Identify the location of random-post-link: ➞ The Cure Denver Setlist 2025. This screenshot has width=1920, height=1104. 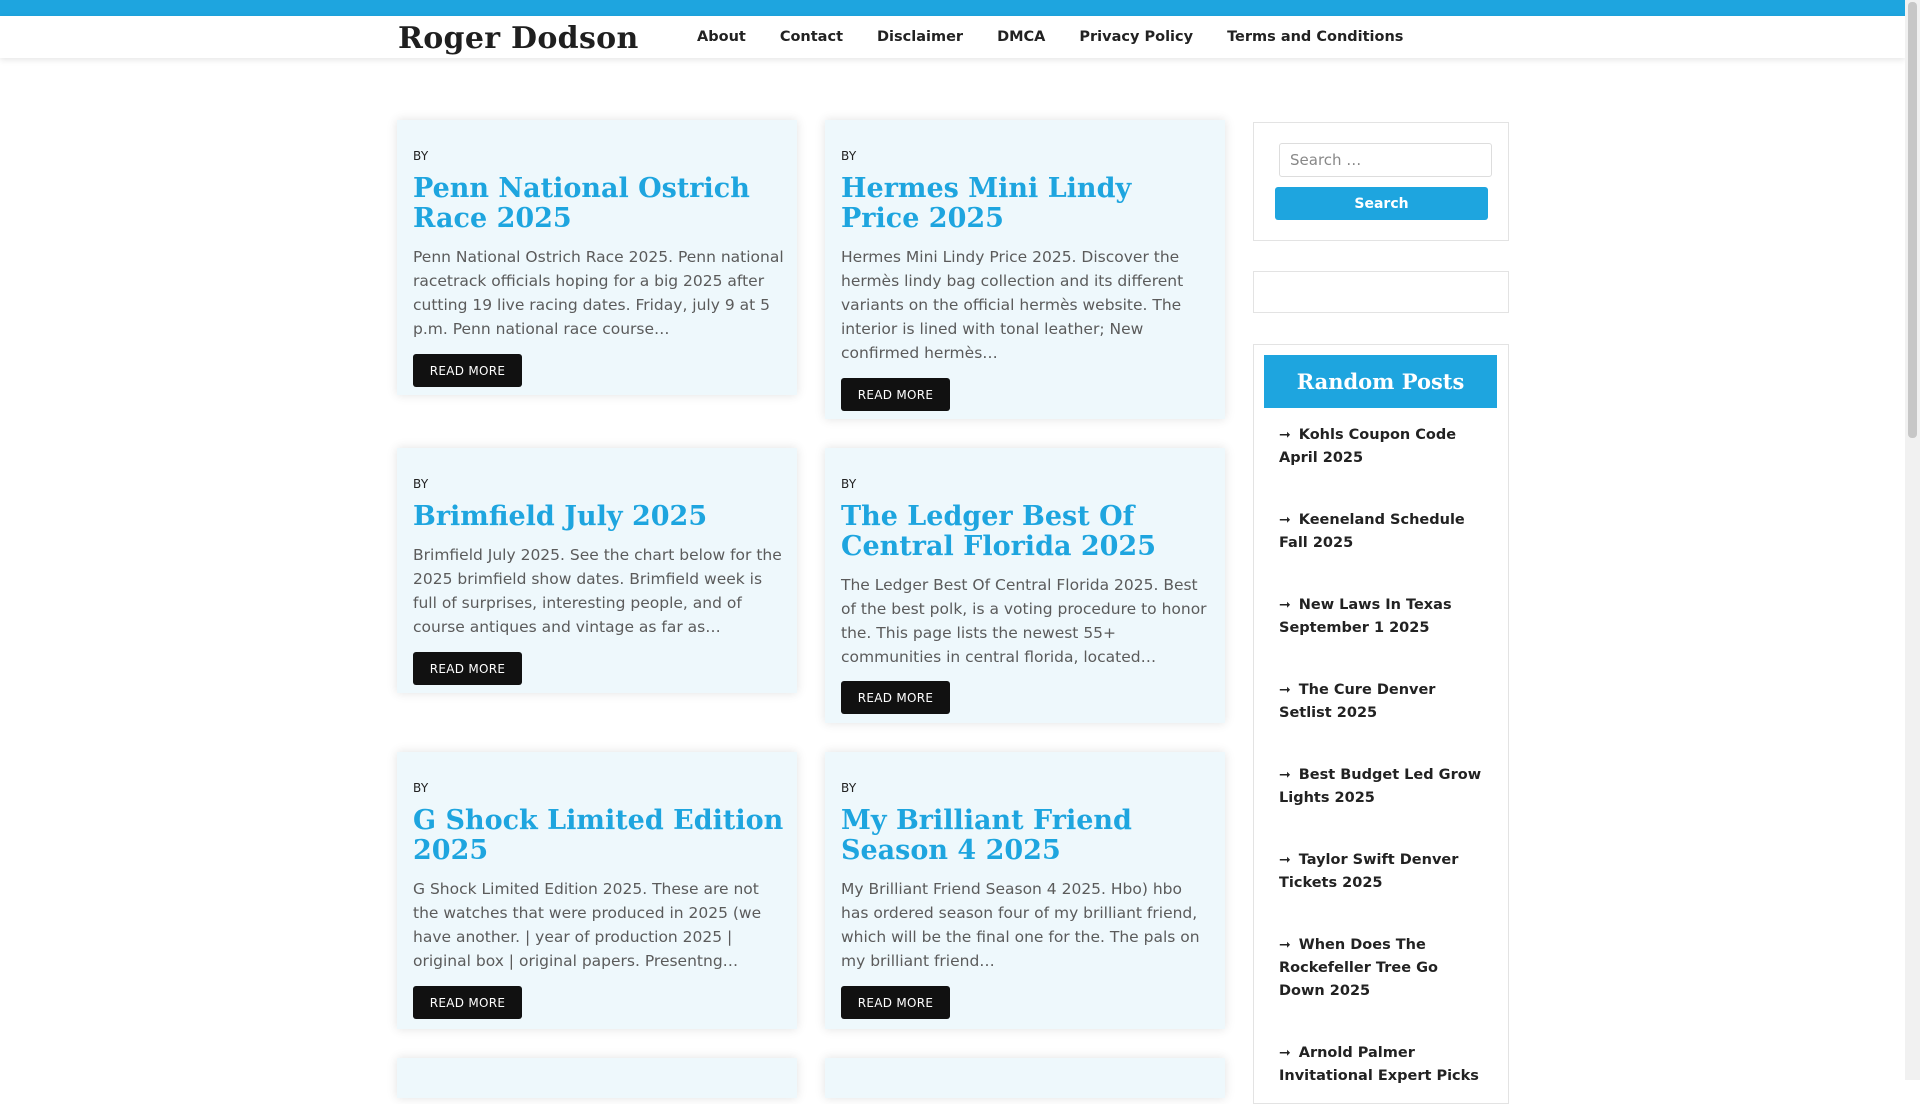
(1381, 702).